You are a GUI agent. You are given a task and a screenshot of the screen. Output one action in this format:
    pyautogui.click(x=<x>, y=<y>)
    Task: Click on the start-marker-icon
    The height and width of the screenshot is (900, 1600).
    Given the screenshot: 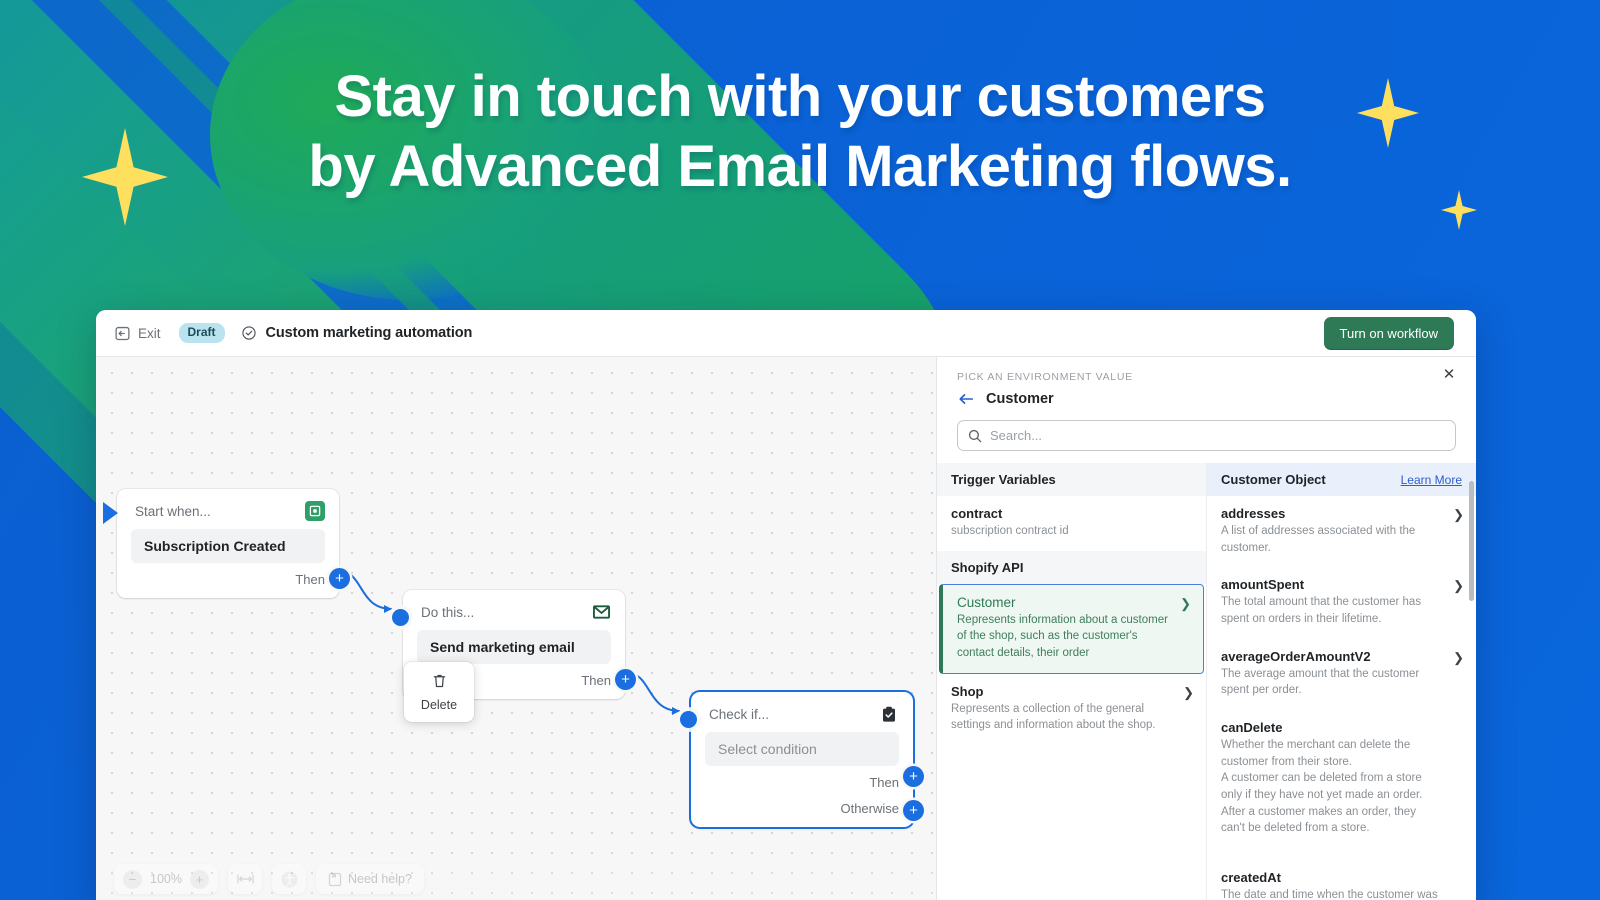 What is the action you would take?
    pyautogui.click(x=110, y=513)
    